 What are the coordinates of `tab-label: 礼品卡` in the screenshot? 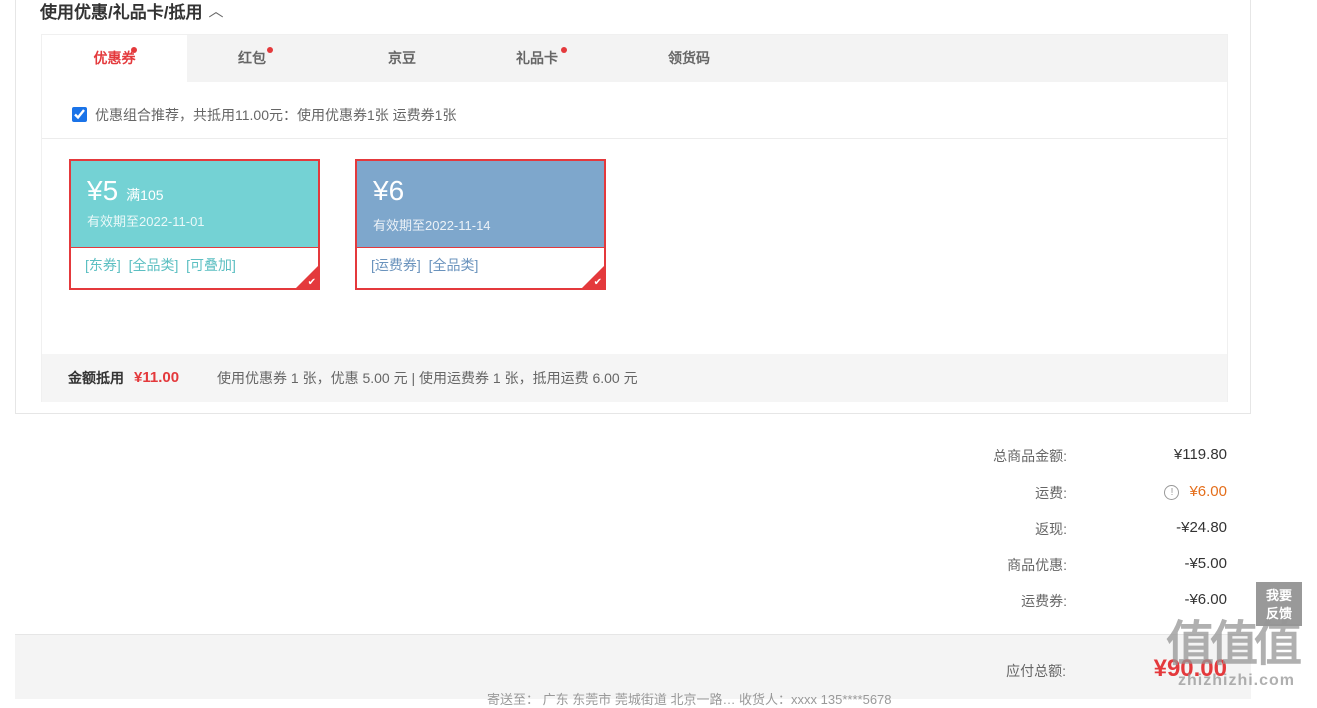 It's located at (537, 58).